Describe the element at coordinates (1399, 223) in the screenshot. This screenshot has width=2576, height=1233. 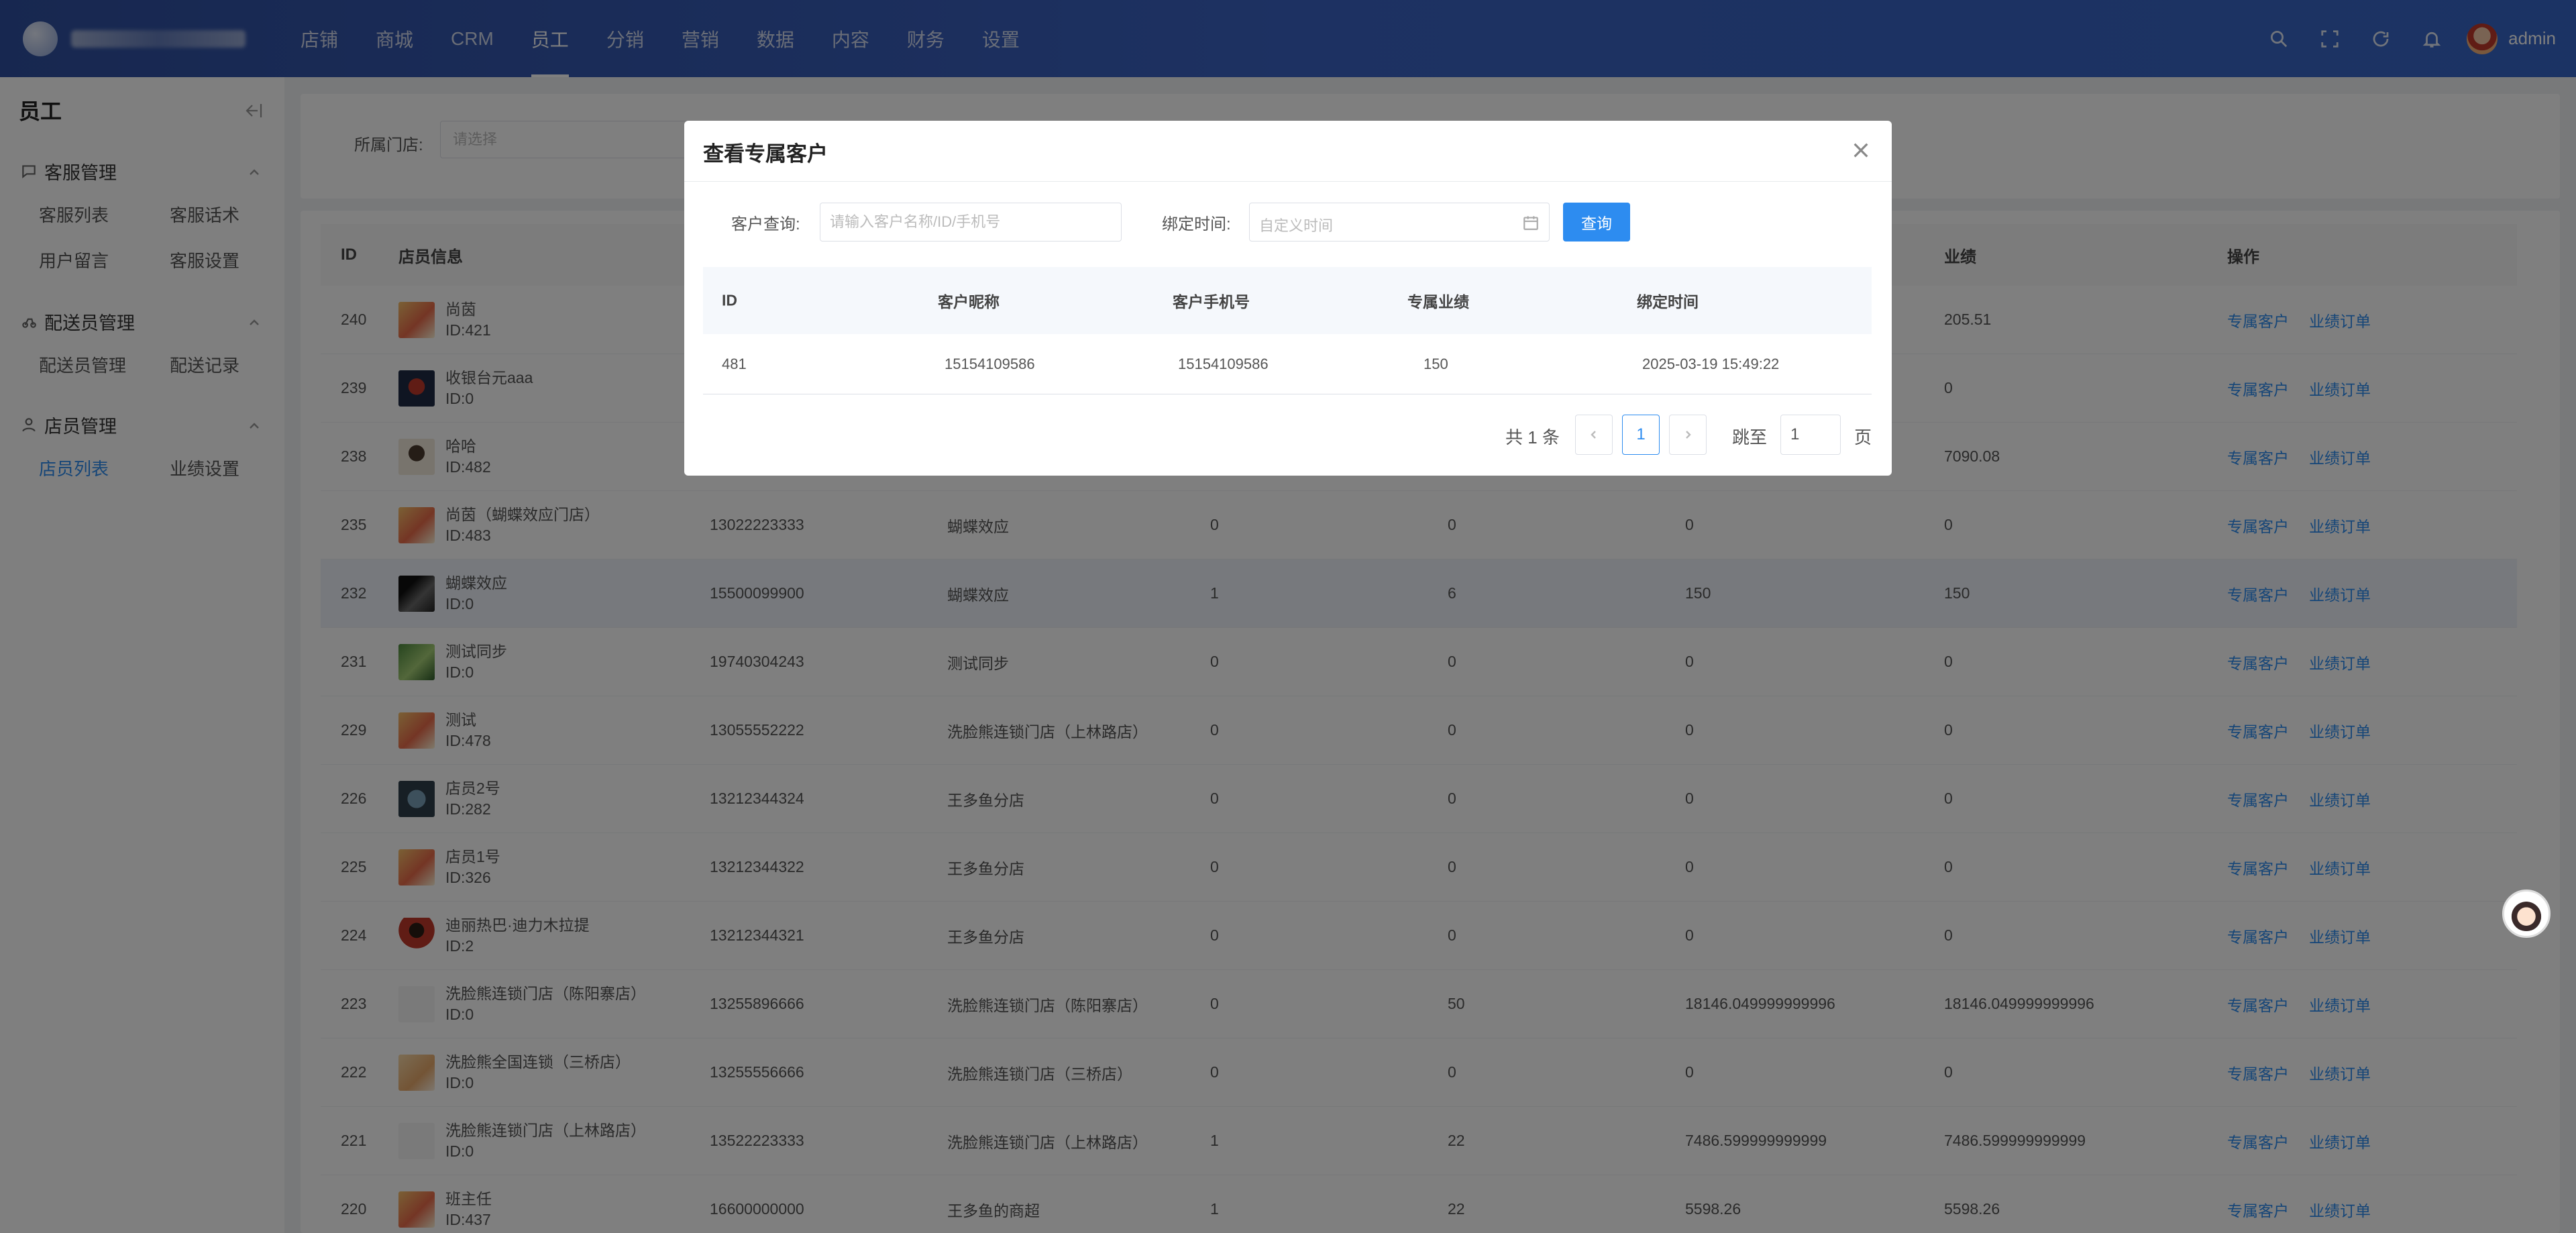
I see `bind-time-date-picker: 自定义时间` at that location.